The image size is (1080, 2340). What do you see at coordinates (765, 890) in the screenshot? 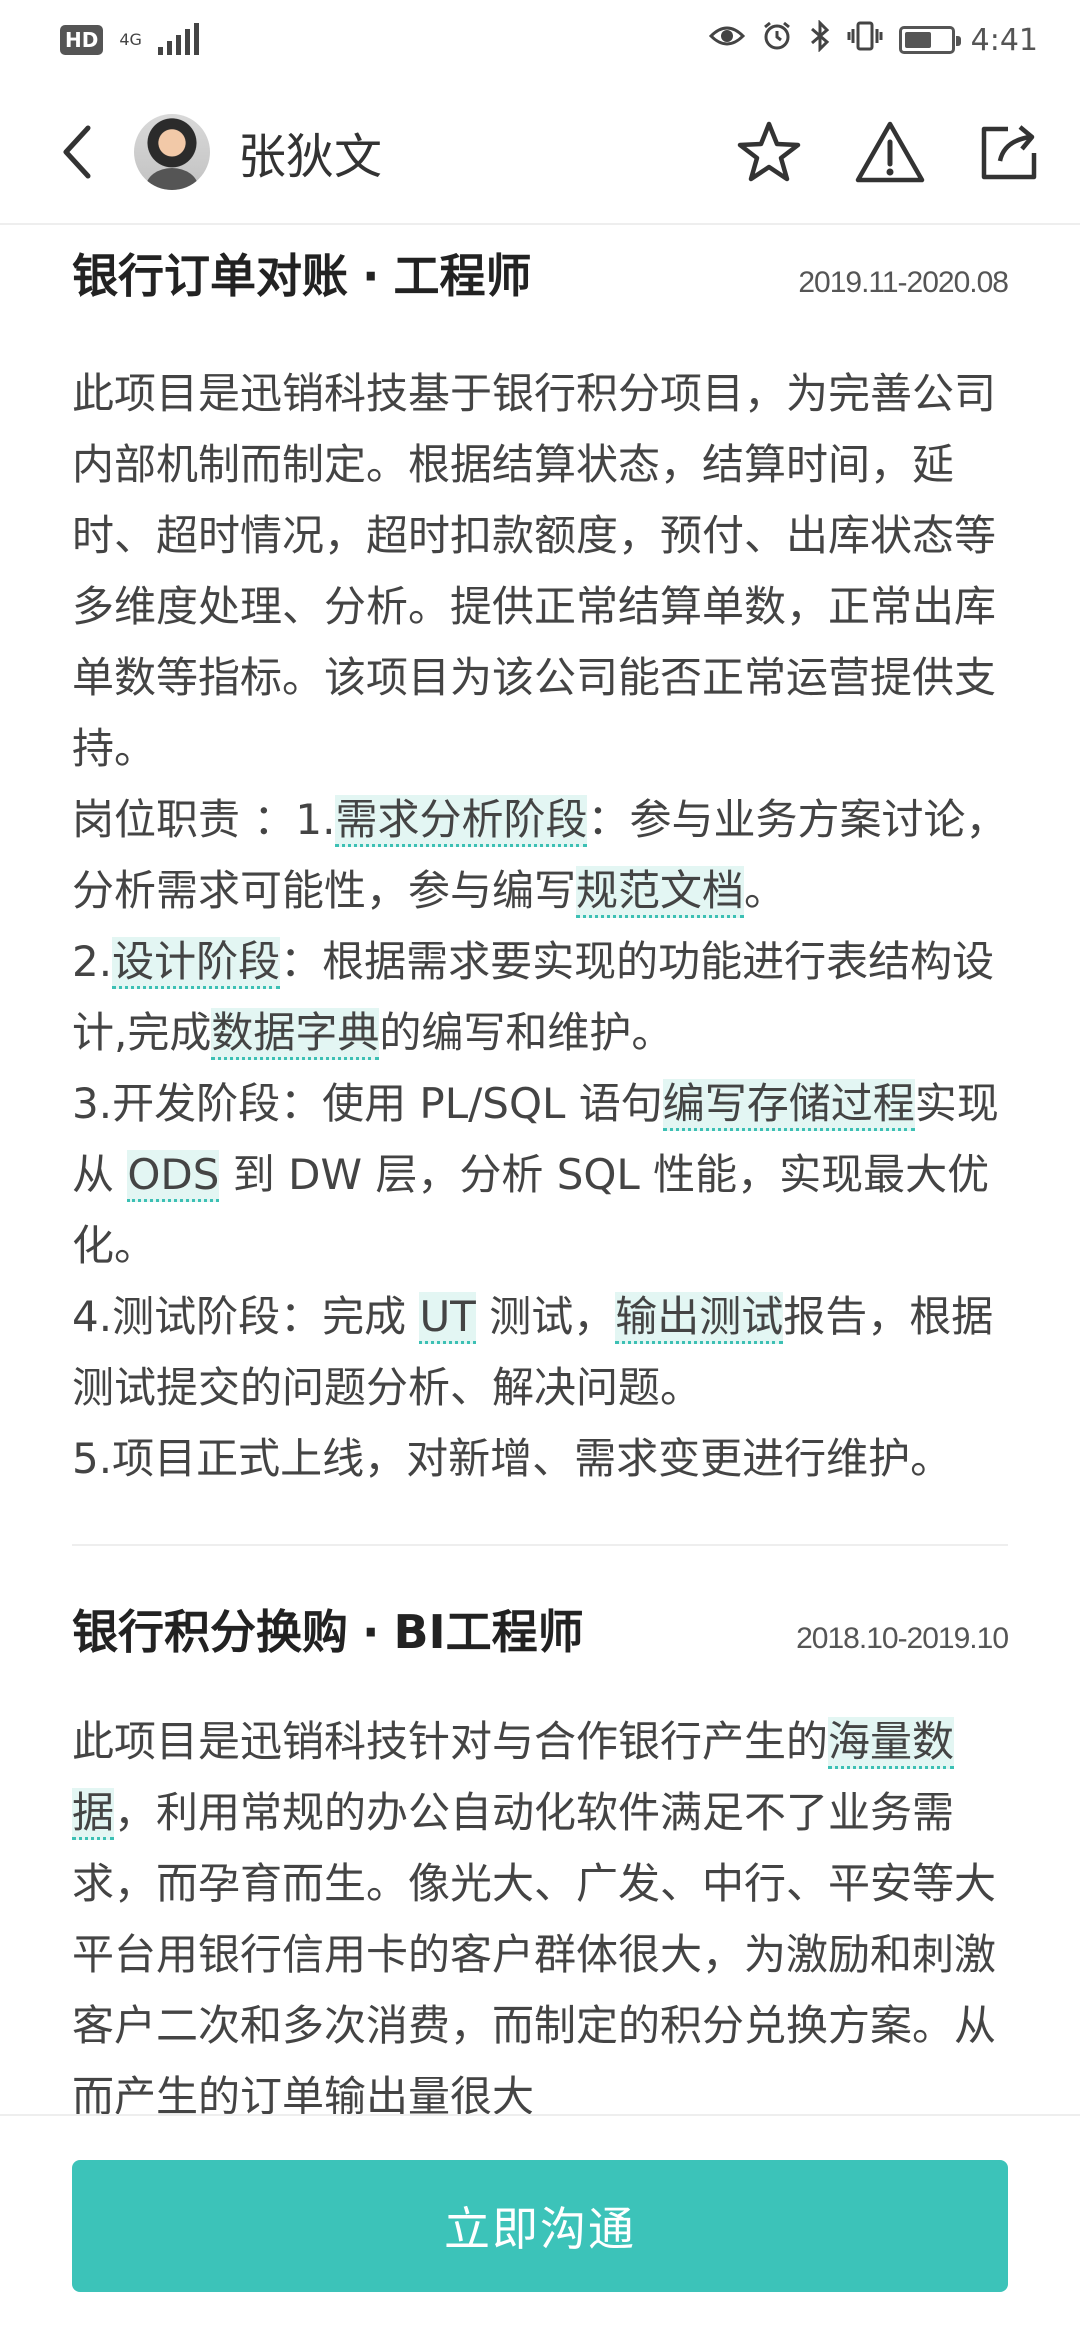
I see `description-text: 。` at bounding box center [765, 890].